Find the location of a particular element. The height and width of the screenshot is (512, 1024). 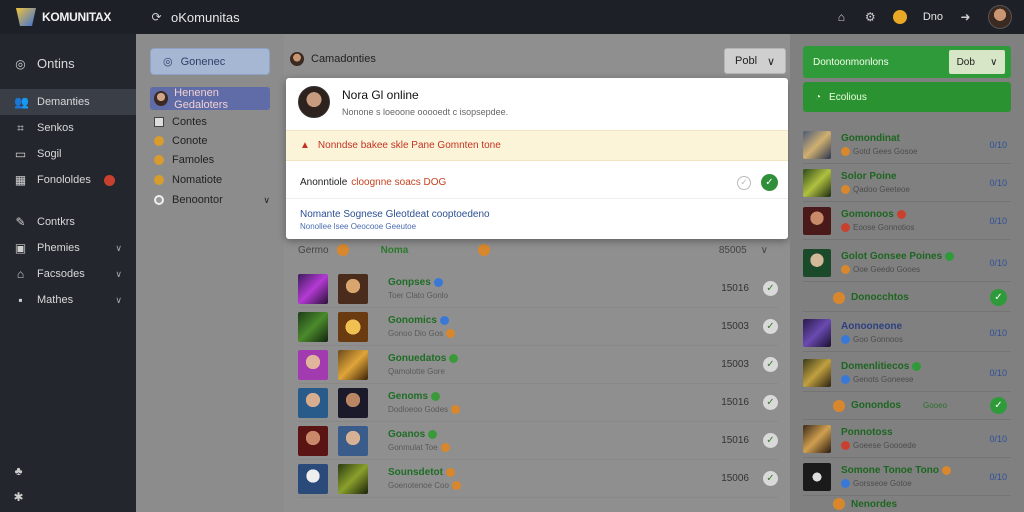

list-item: Gomonoos Eoose Gonnotios 0/10 is located at coordinates (907, 221).